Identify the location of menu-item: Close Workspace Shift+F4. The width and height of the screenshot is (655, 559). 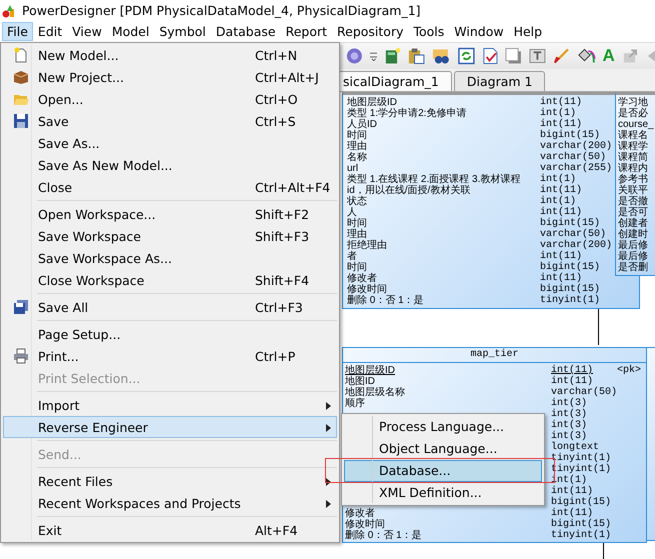
(170, 280).